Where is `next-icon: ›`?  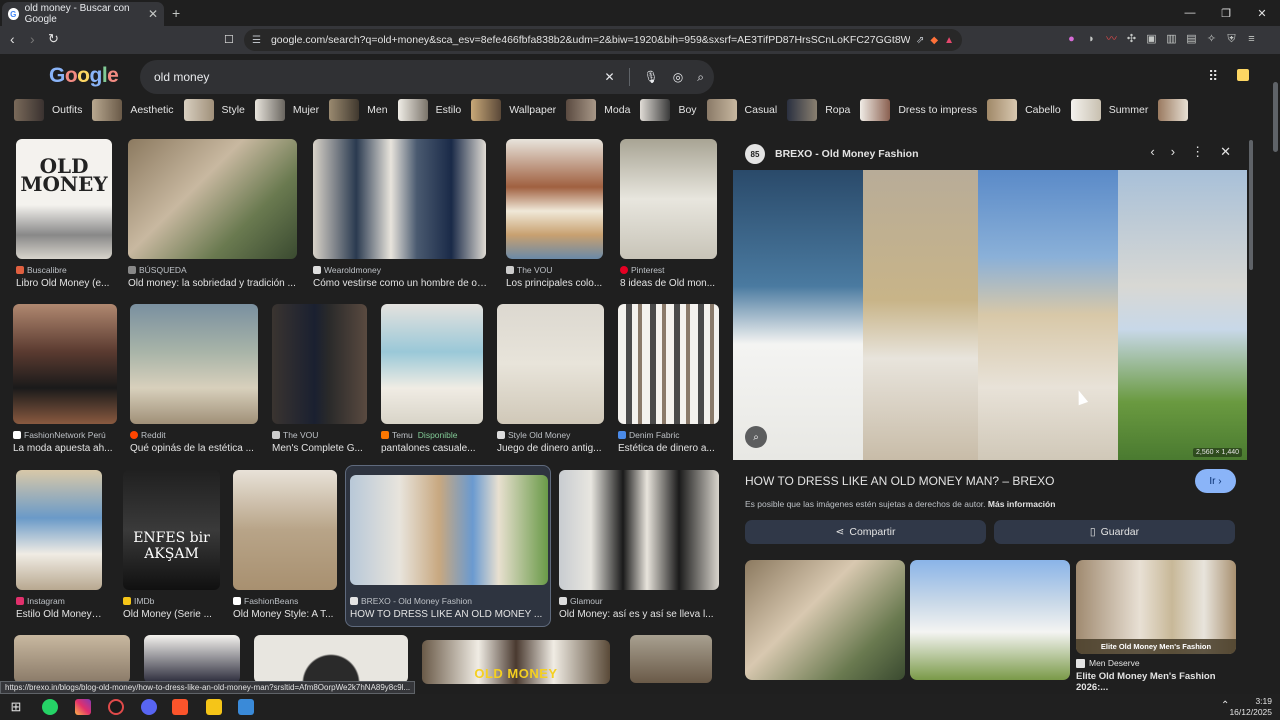 next-icon: › is located at coordinates (1173, 152).